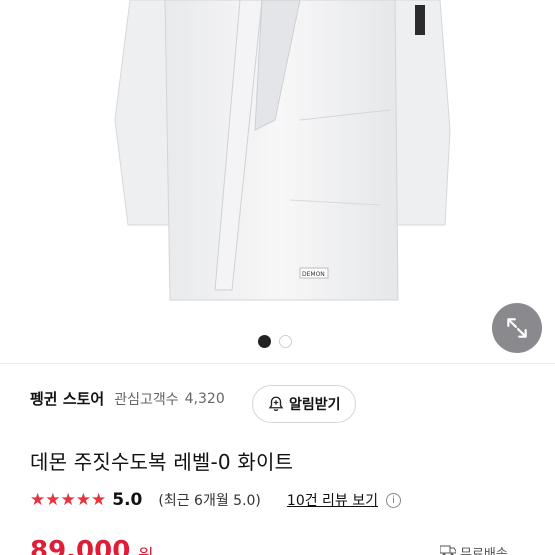 Image resolution: width=555 pixels, height=555 pixels. What do you see at coordinates (146, 548) in the screenshot?
I see `price-unit: 원` at bounding box center [146, 548].